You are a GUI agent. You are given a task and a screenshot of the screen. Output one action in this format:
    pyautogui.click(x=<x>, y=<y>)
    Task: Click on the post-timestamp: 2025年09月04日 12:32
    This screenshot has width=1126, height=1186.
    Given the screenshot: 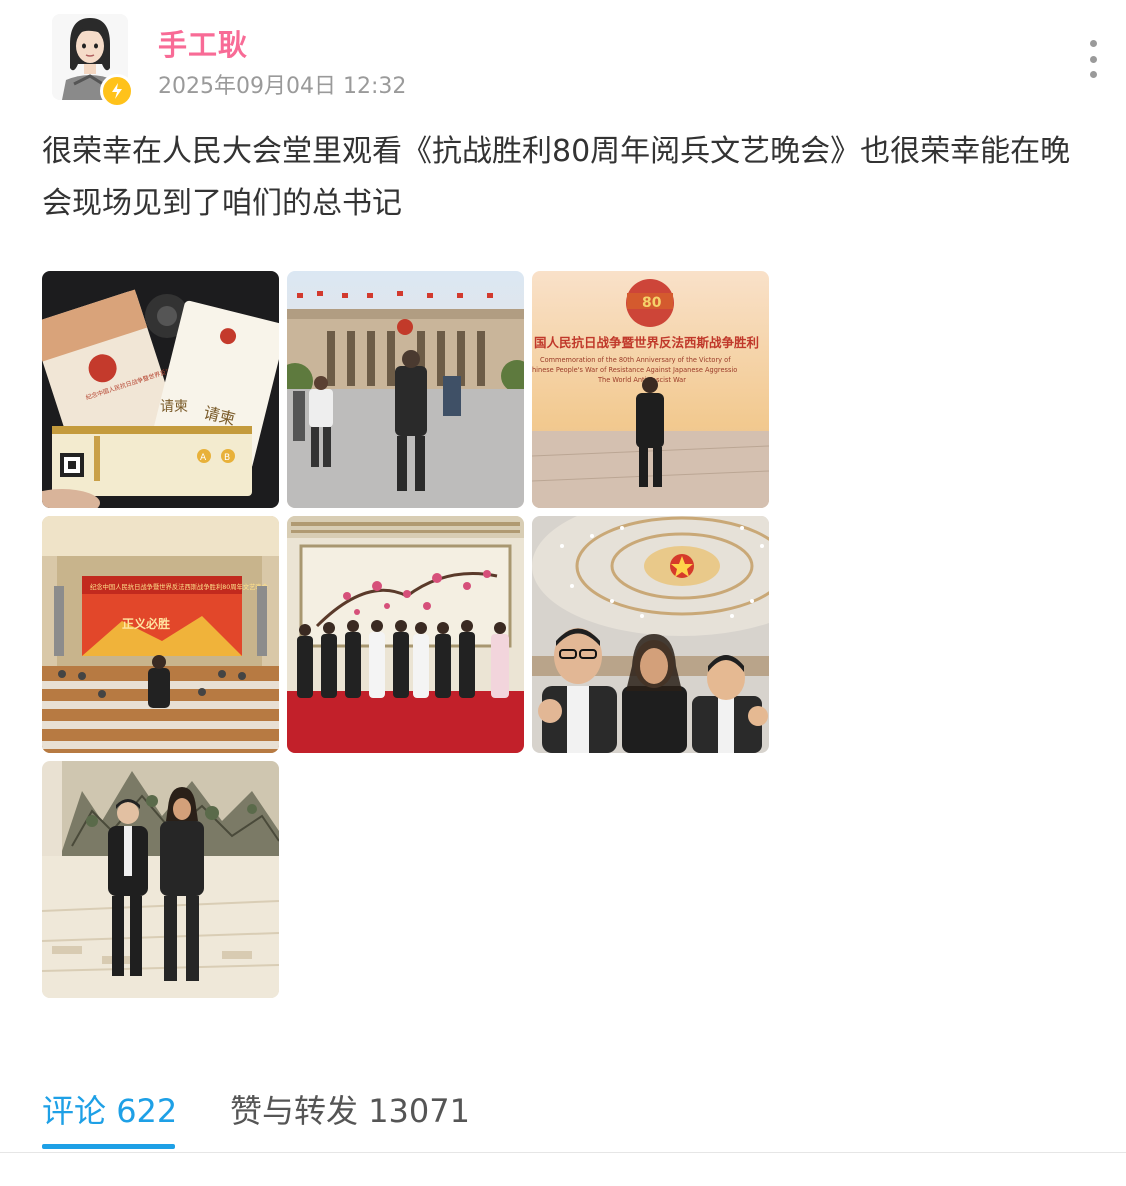 What is the action you would take?
    pyautogui.click(x=282, y=86)
    